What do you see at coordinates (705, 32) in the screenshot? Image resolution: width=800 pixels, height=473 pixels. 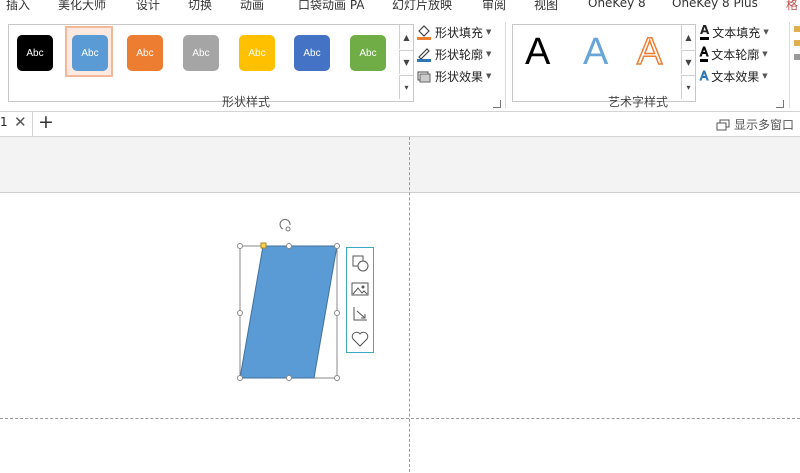 I see `text-fill-icon: A` at bounding box center [705, 32].